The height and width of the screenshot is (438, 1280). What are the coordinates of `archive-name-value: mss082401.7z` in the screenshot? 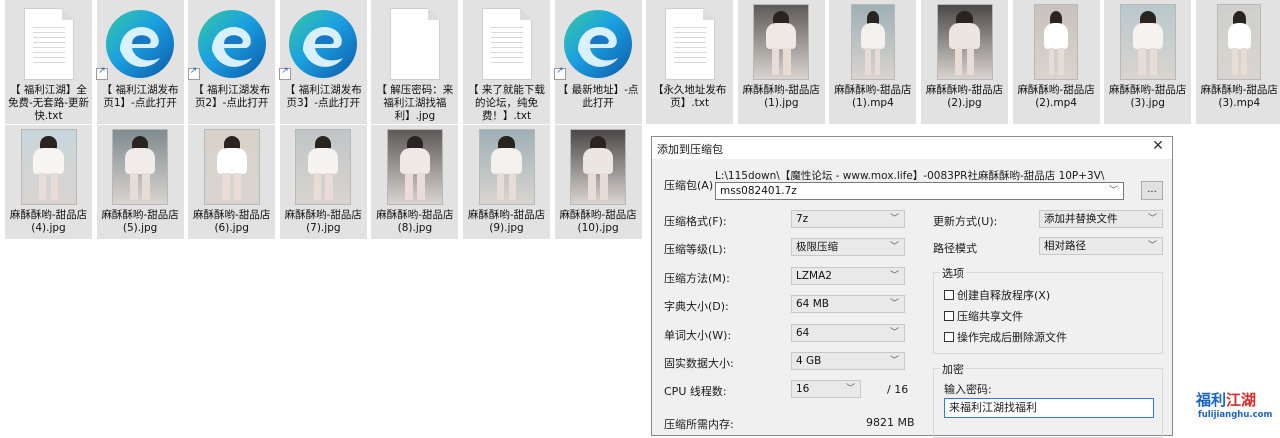 It's located at (758, 191).